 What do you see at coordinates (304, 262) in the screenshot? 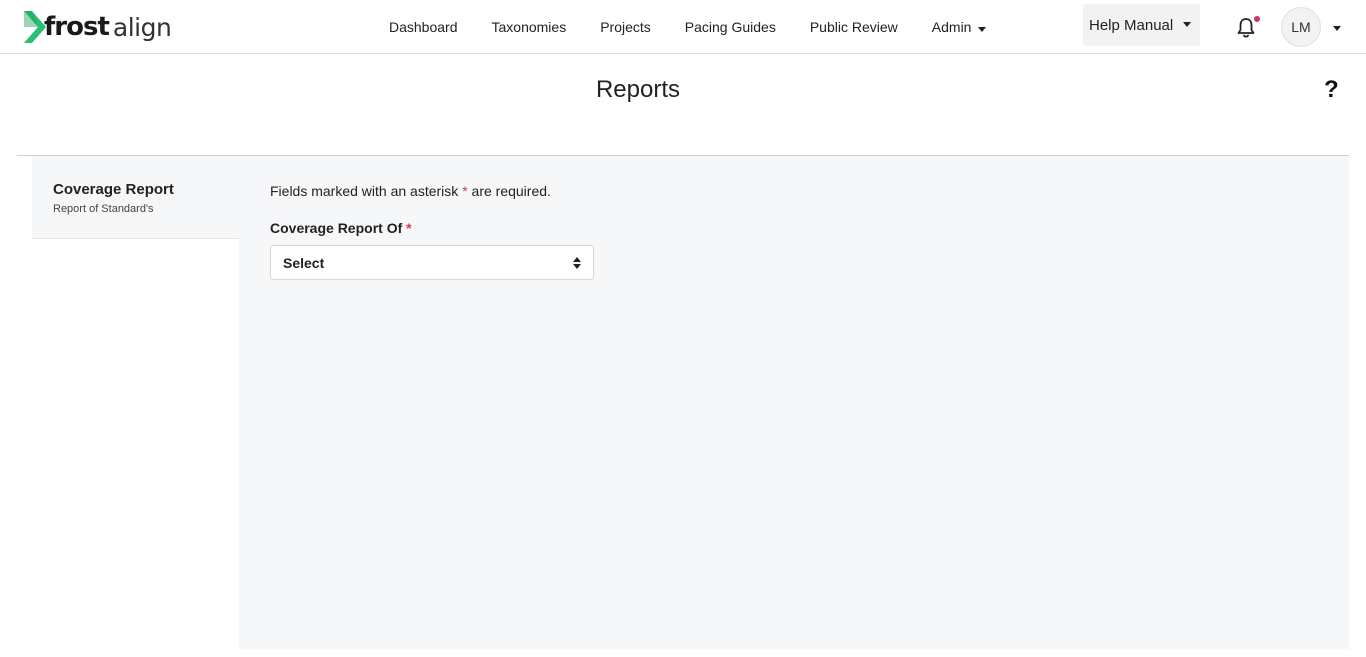
I see `select-value: Select` at bounding box center [304, 262].